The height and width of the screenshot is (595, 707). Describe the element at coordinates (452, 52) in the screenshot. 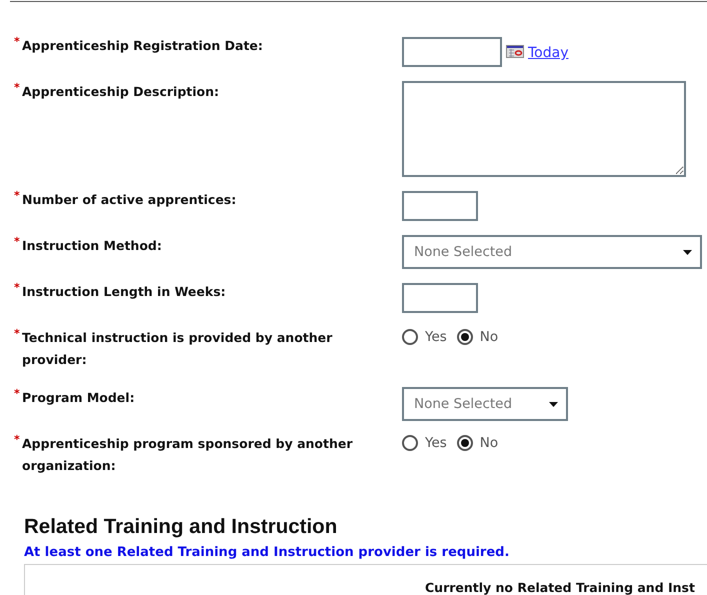

I see `date-field` at that location.